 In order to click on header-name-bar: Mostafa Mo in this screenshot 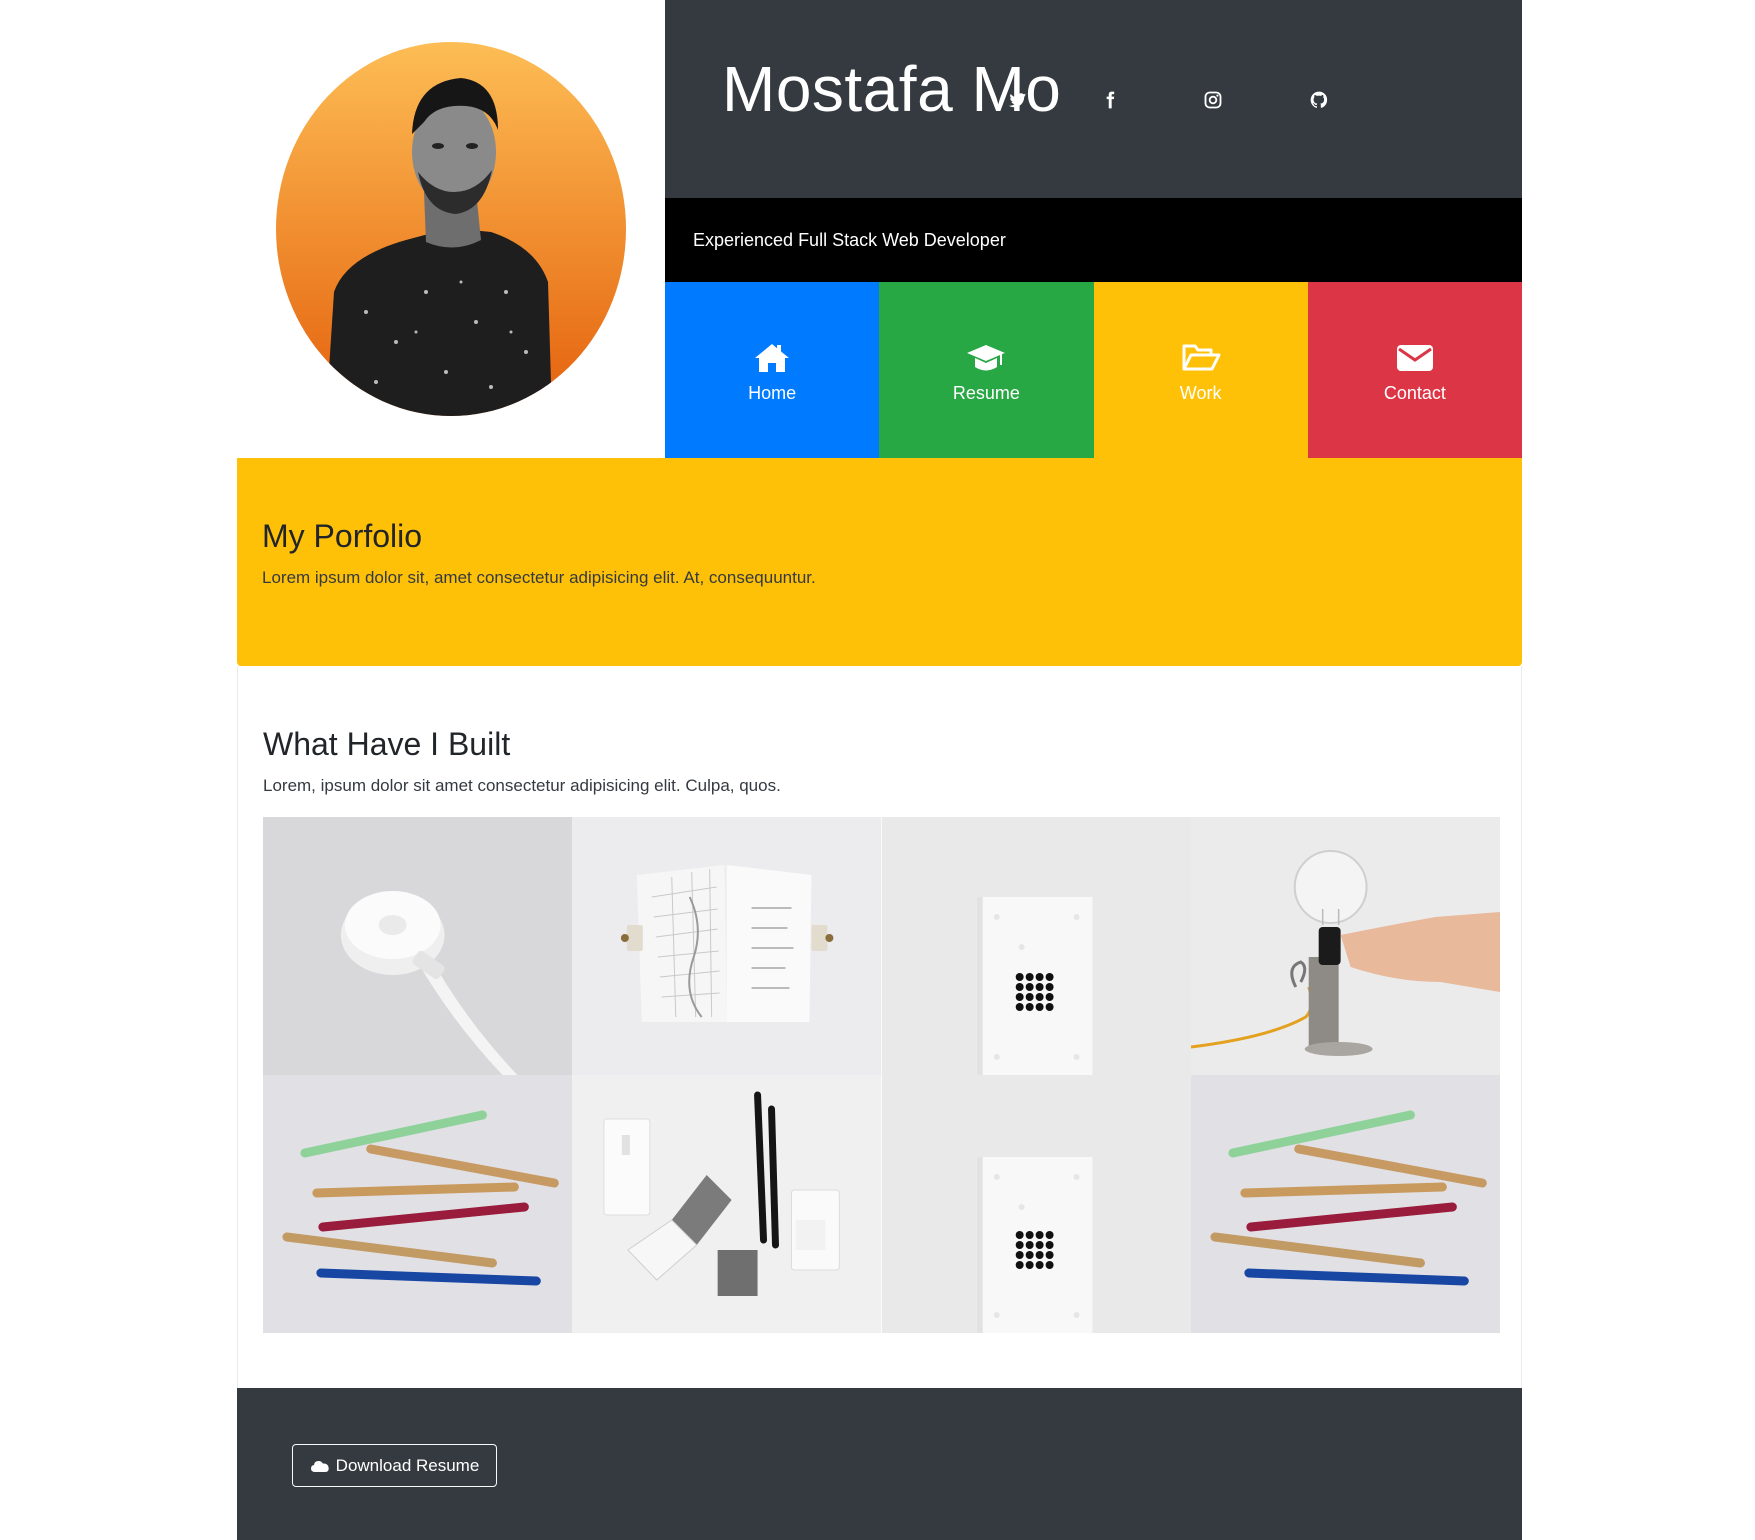, I will do `click(1093, 99)`.